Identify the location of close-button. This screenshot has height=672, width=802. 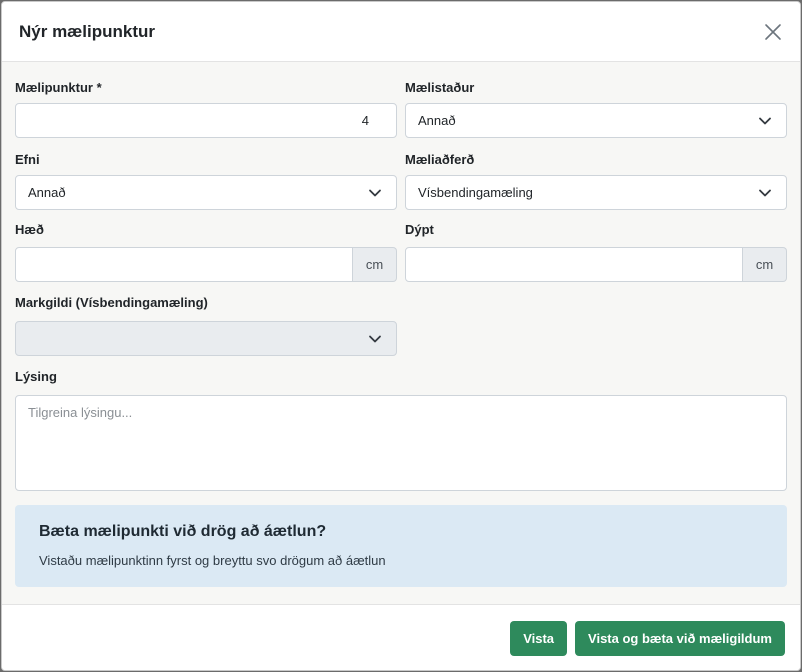
(773, 32).